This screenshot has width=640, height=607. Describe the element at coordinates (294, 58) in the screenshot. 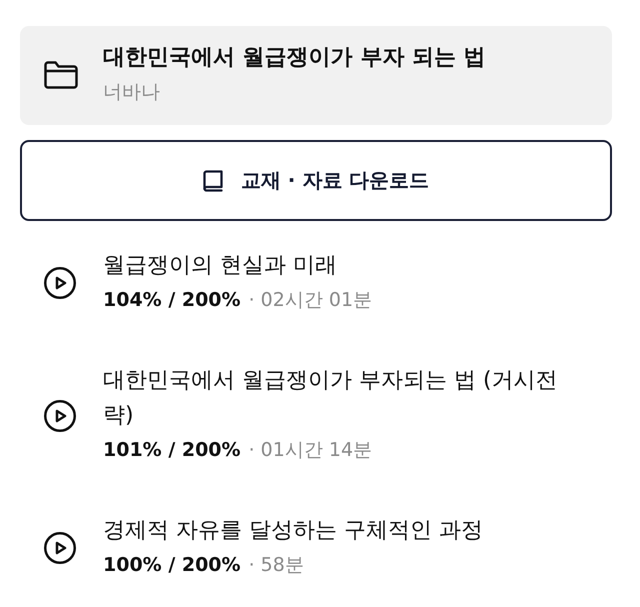

I see `course-title: 대한민국에서 월급쟁이가 부자 되는 법` at that location.